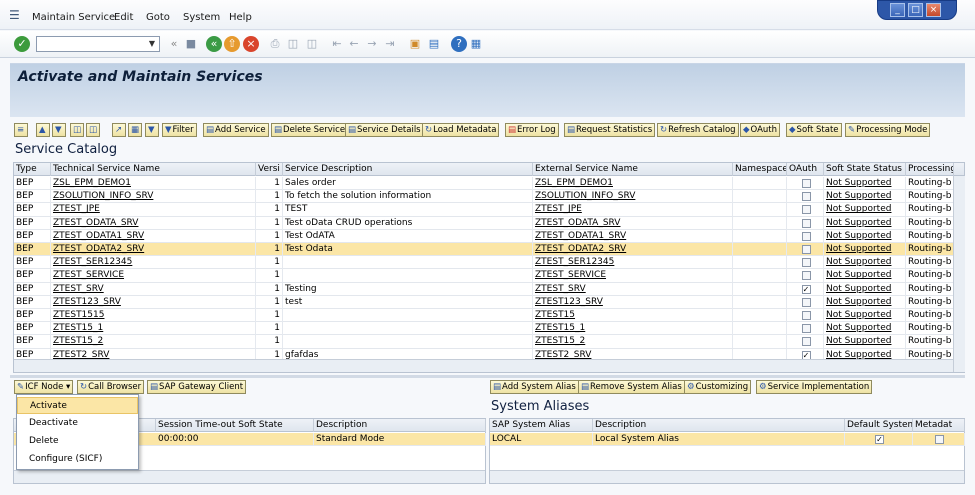 This screenshot has width=975, height=495. I want to click on select-layout-icon: ▼, so click(152, 130).